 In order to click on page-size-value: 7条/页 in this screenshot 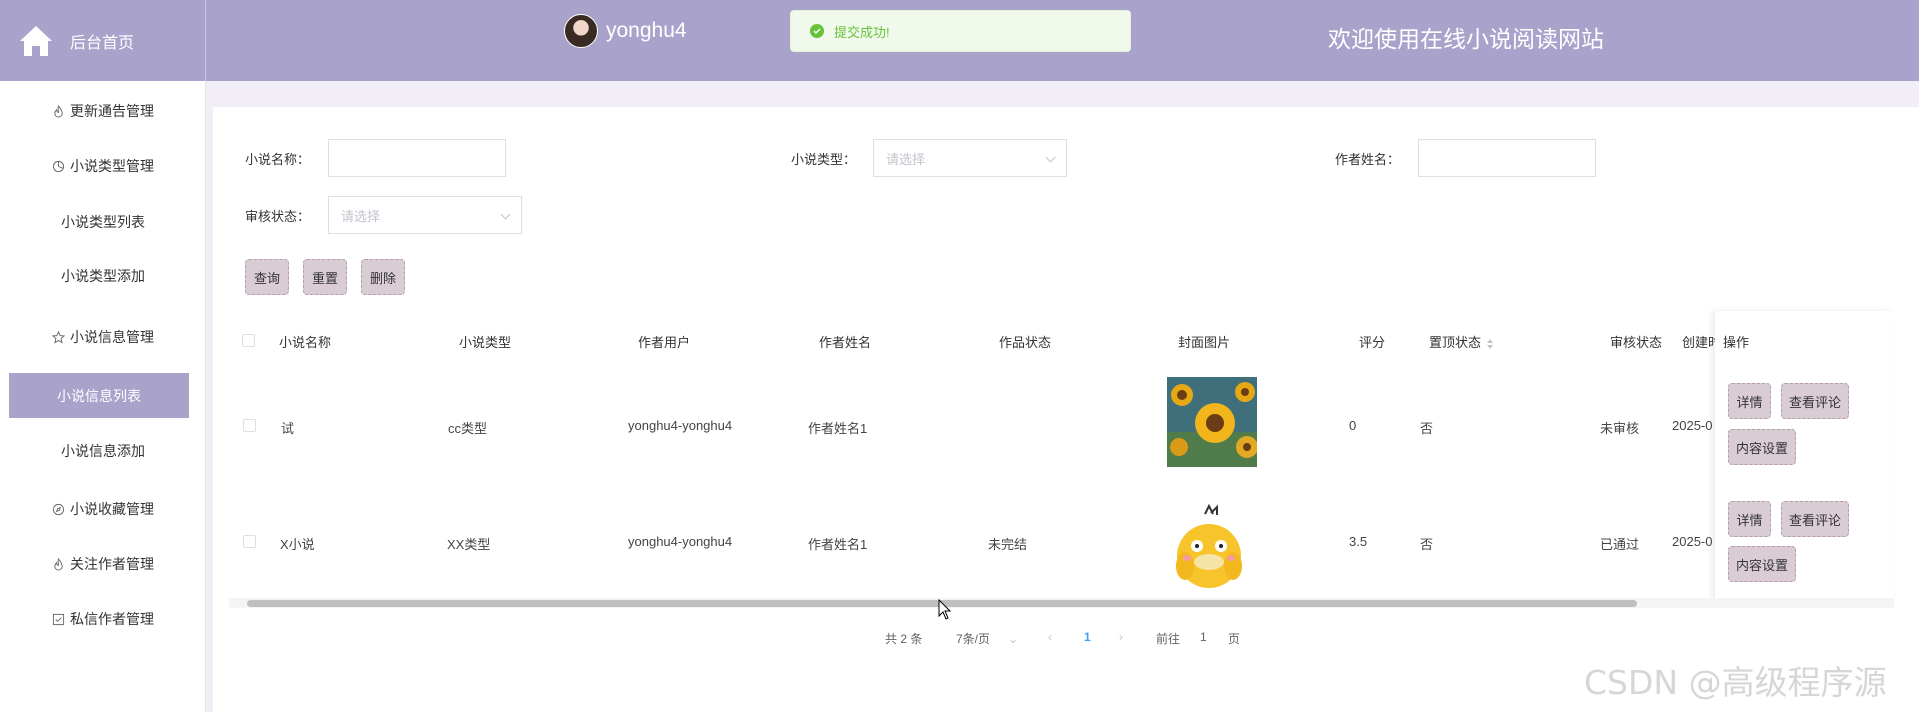, I will do `click(973, 639)`.